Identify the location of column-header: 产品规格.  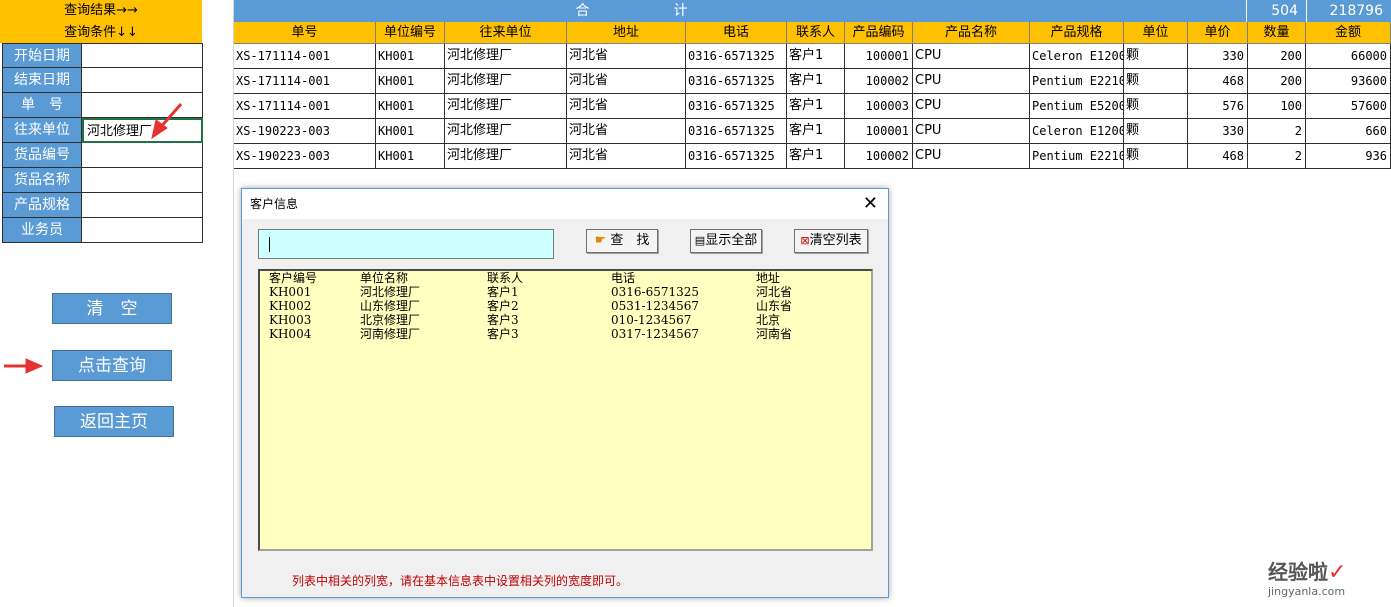
(1077, 33).